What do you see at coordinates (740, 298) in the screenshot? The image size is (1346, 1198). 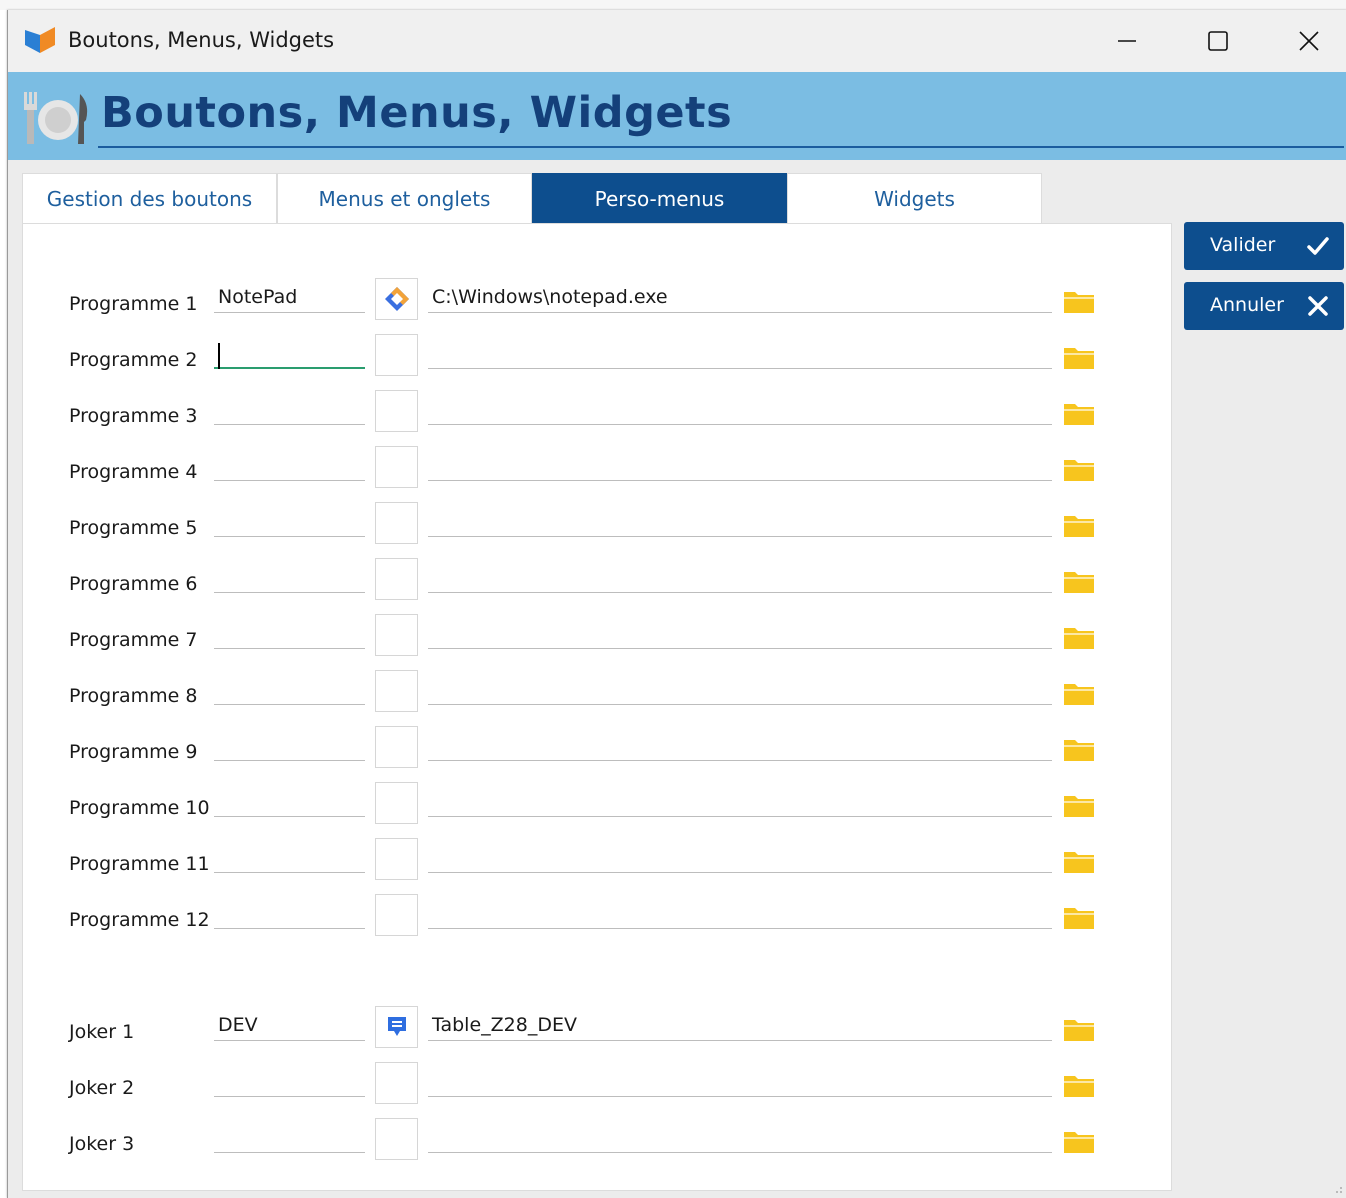 I see `program-path-field: C:\Windows\notepad.exe` at bounding box center [740, 298].